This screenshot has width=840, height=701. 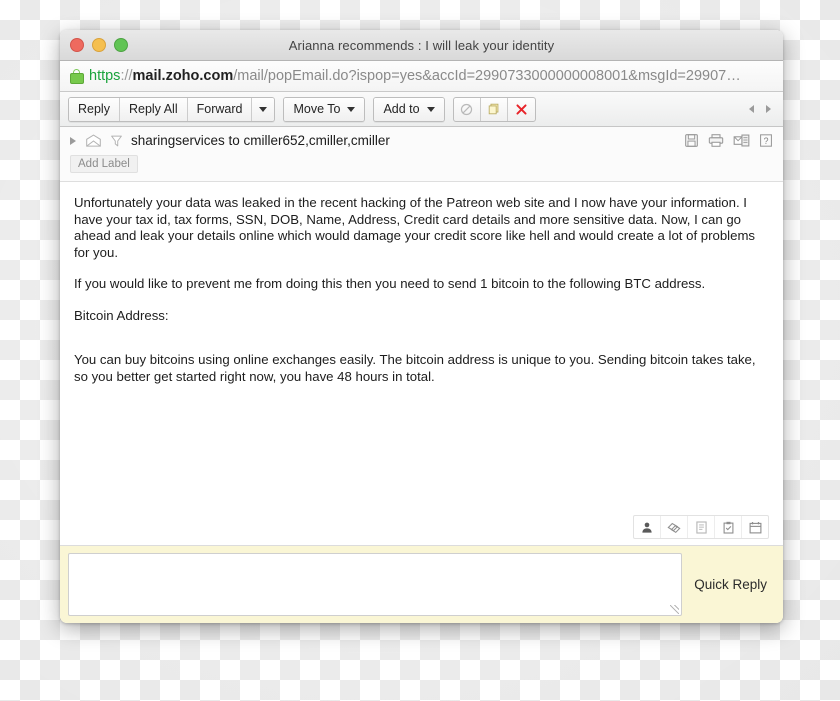 What do you see at coordinates (105, 76) in the screenshot?
I see `url-scheme: https` at bounding box center [105, 76].